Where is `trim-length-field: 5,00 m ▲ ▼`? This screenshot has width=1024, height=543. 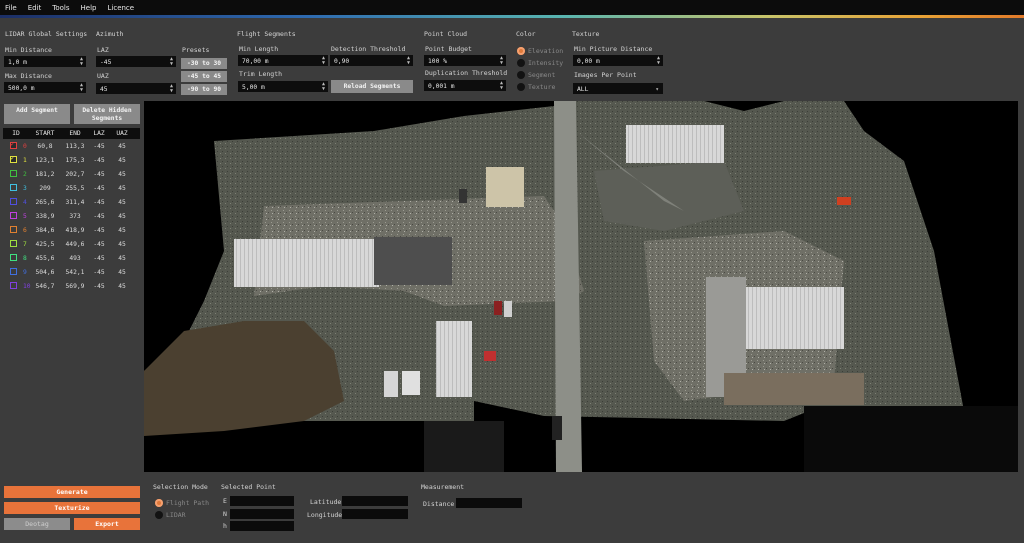
trim-length-field: 5,00 m ▲ ▼ is located at coordinates (283, 86).